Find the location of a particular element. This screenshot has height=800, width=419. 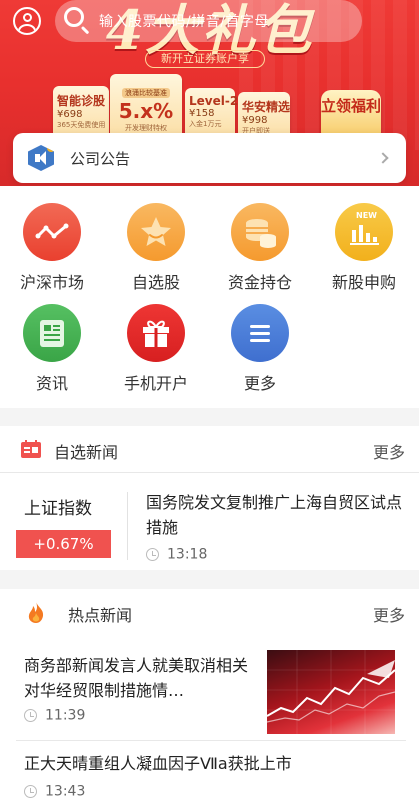

fire-icon is located at coordinates (36, 612).